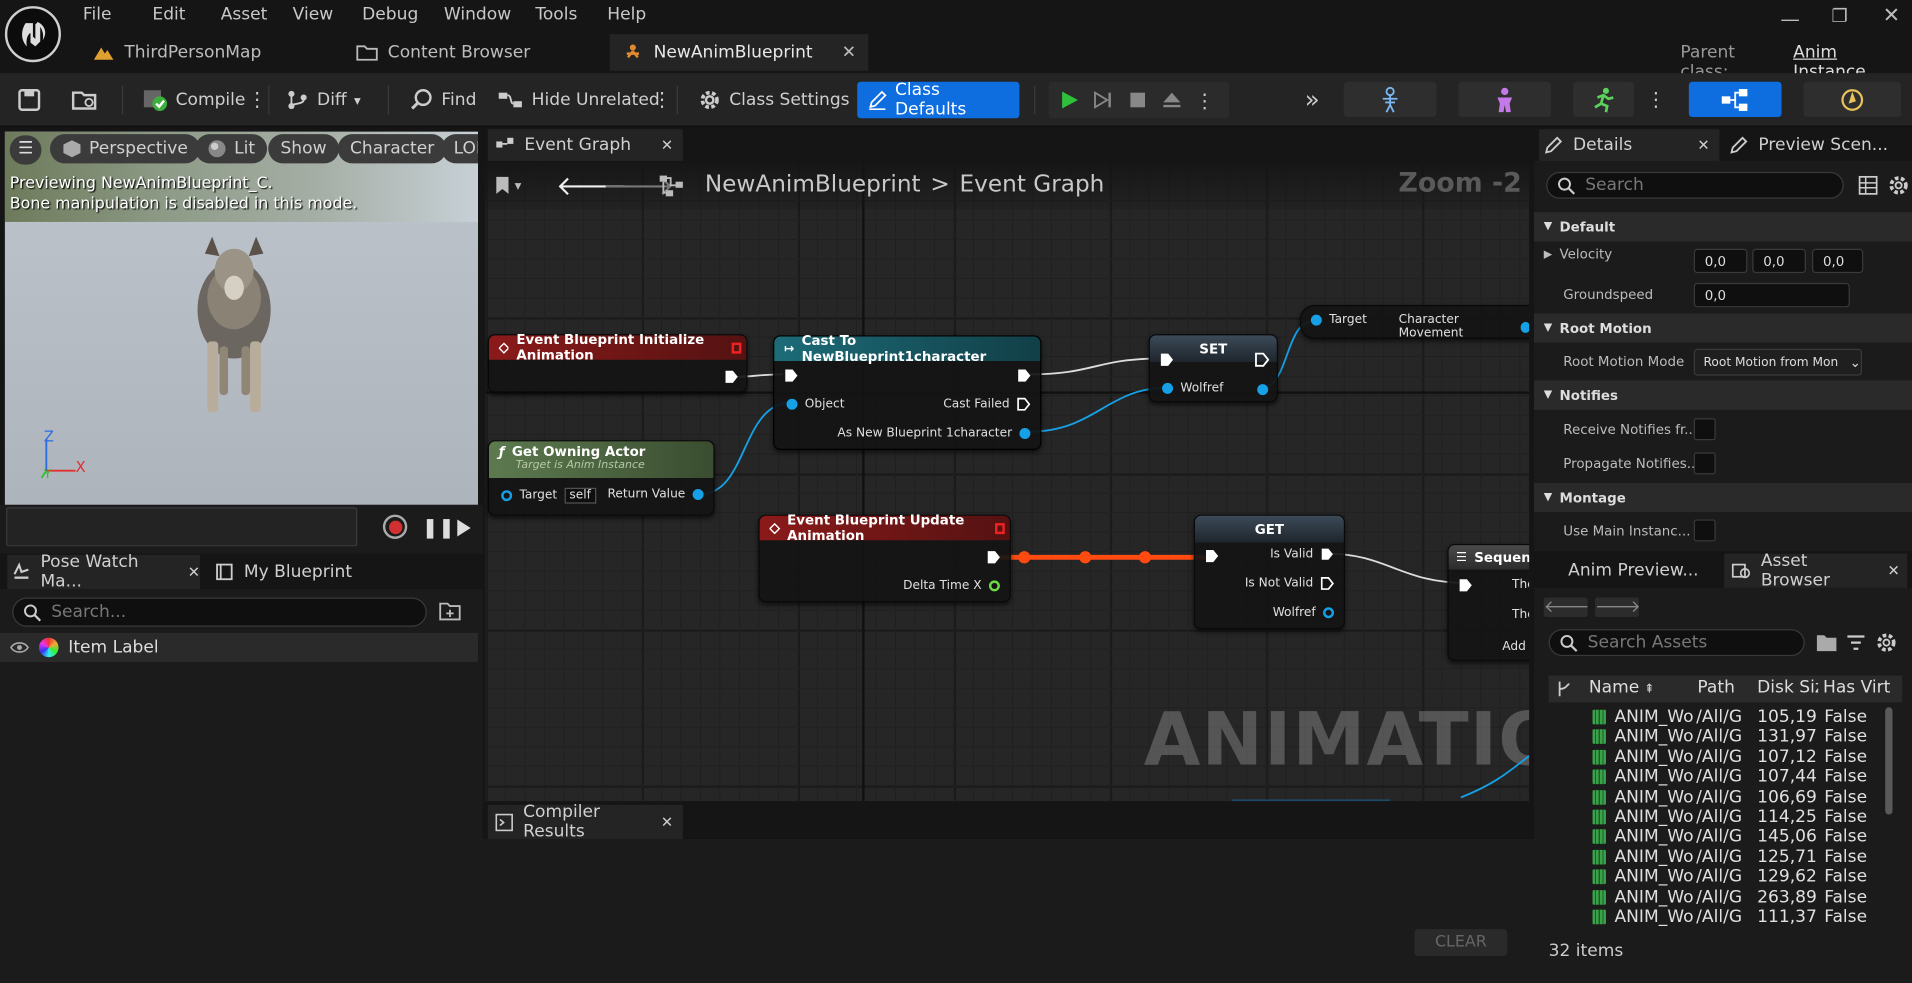 The image size is (1912, 983). Describe the element at coordinates (1778, 362) in the screenshot. I see `root-motion-mode-dropdown: Root Motion from Mon ⌄` at that location.